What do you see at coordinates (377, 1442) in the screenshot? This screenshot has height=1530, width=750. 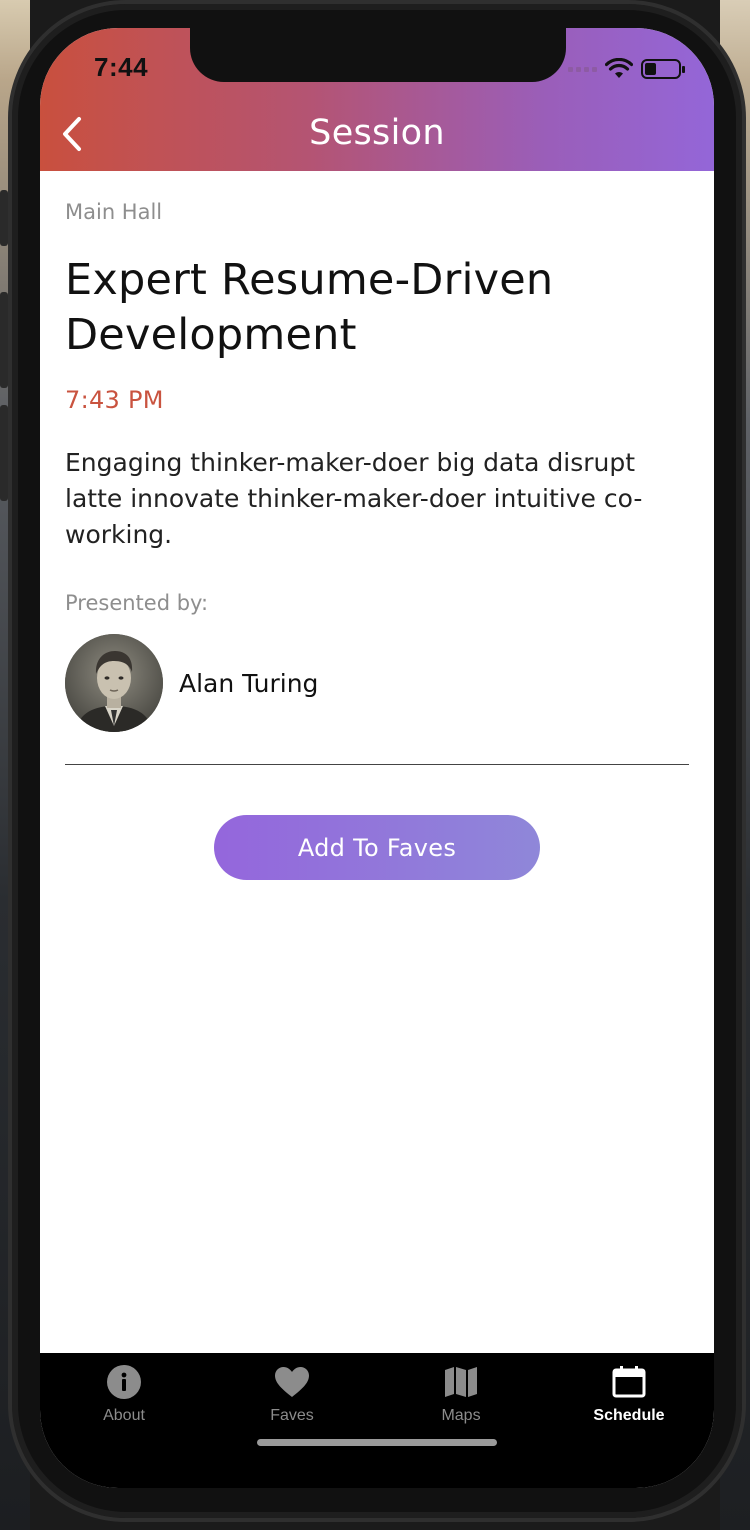 I see `home-indicator` at bounding box center [377, 1442].